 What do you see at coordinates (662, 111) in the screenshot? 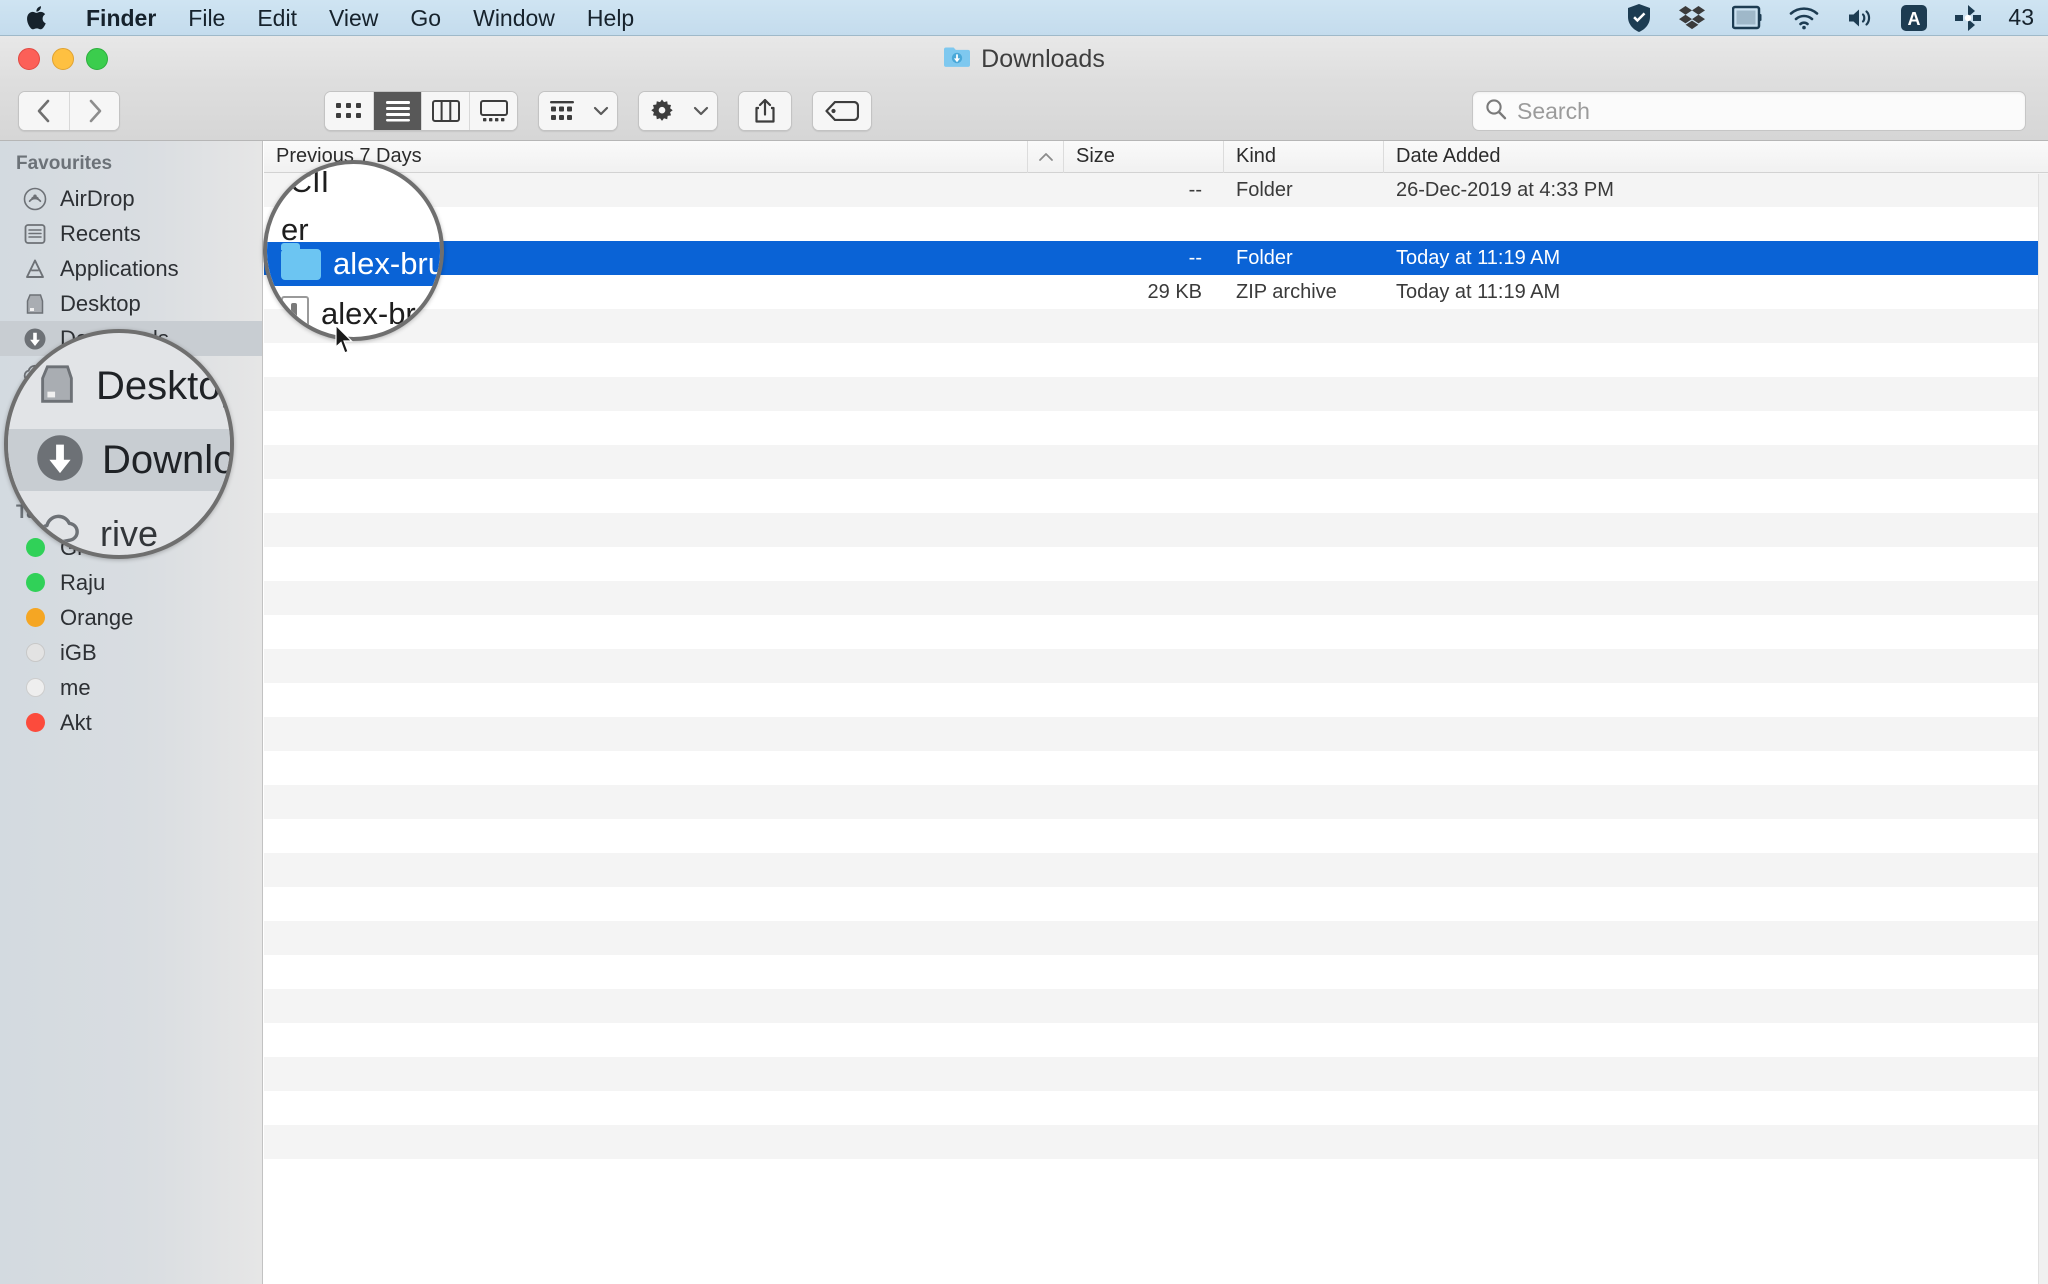
I see `action-gear-button` at bounding box center [662, 111].